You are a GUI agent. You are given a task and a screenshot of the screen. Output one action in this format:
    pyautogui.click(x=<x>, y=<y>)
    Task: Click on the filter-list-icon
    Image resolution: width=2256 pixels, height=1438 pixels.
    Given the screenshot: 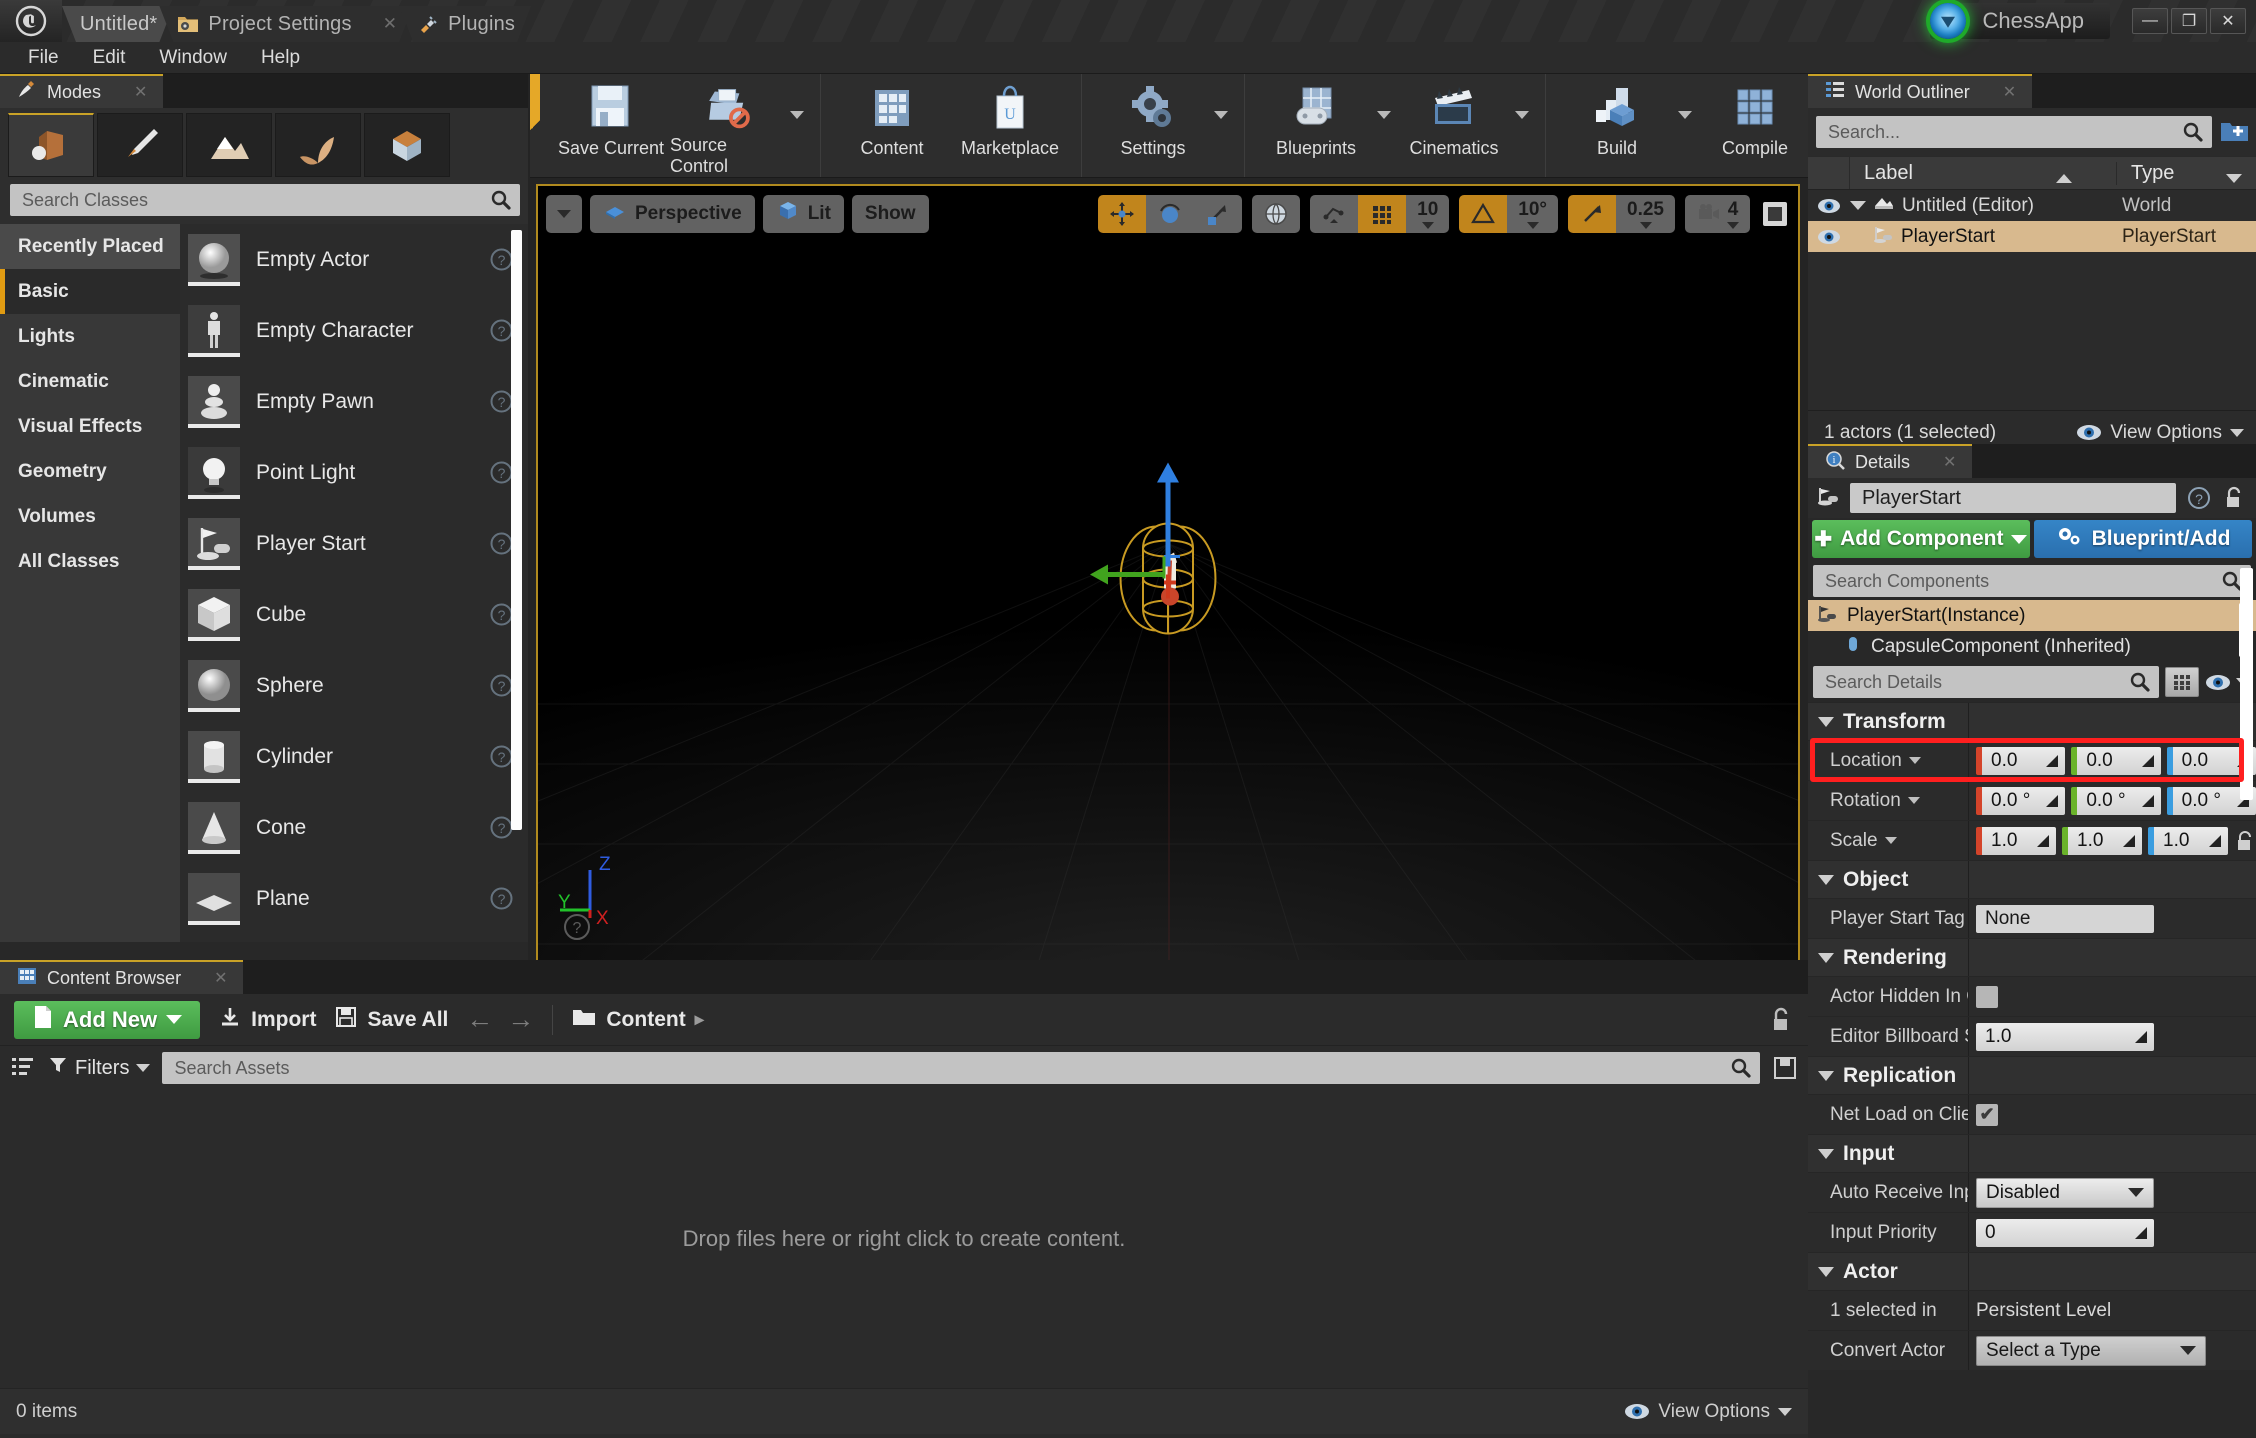 What is the action you would take?
    pyautogui.click(x=23, y=1068)
    